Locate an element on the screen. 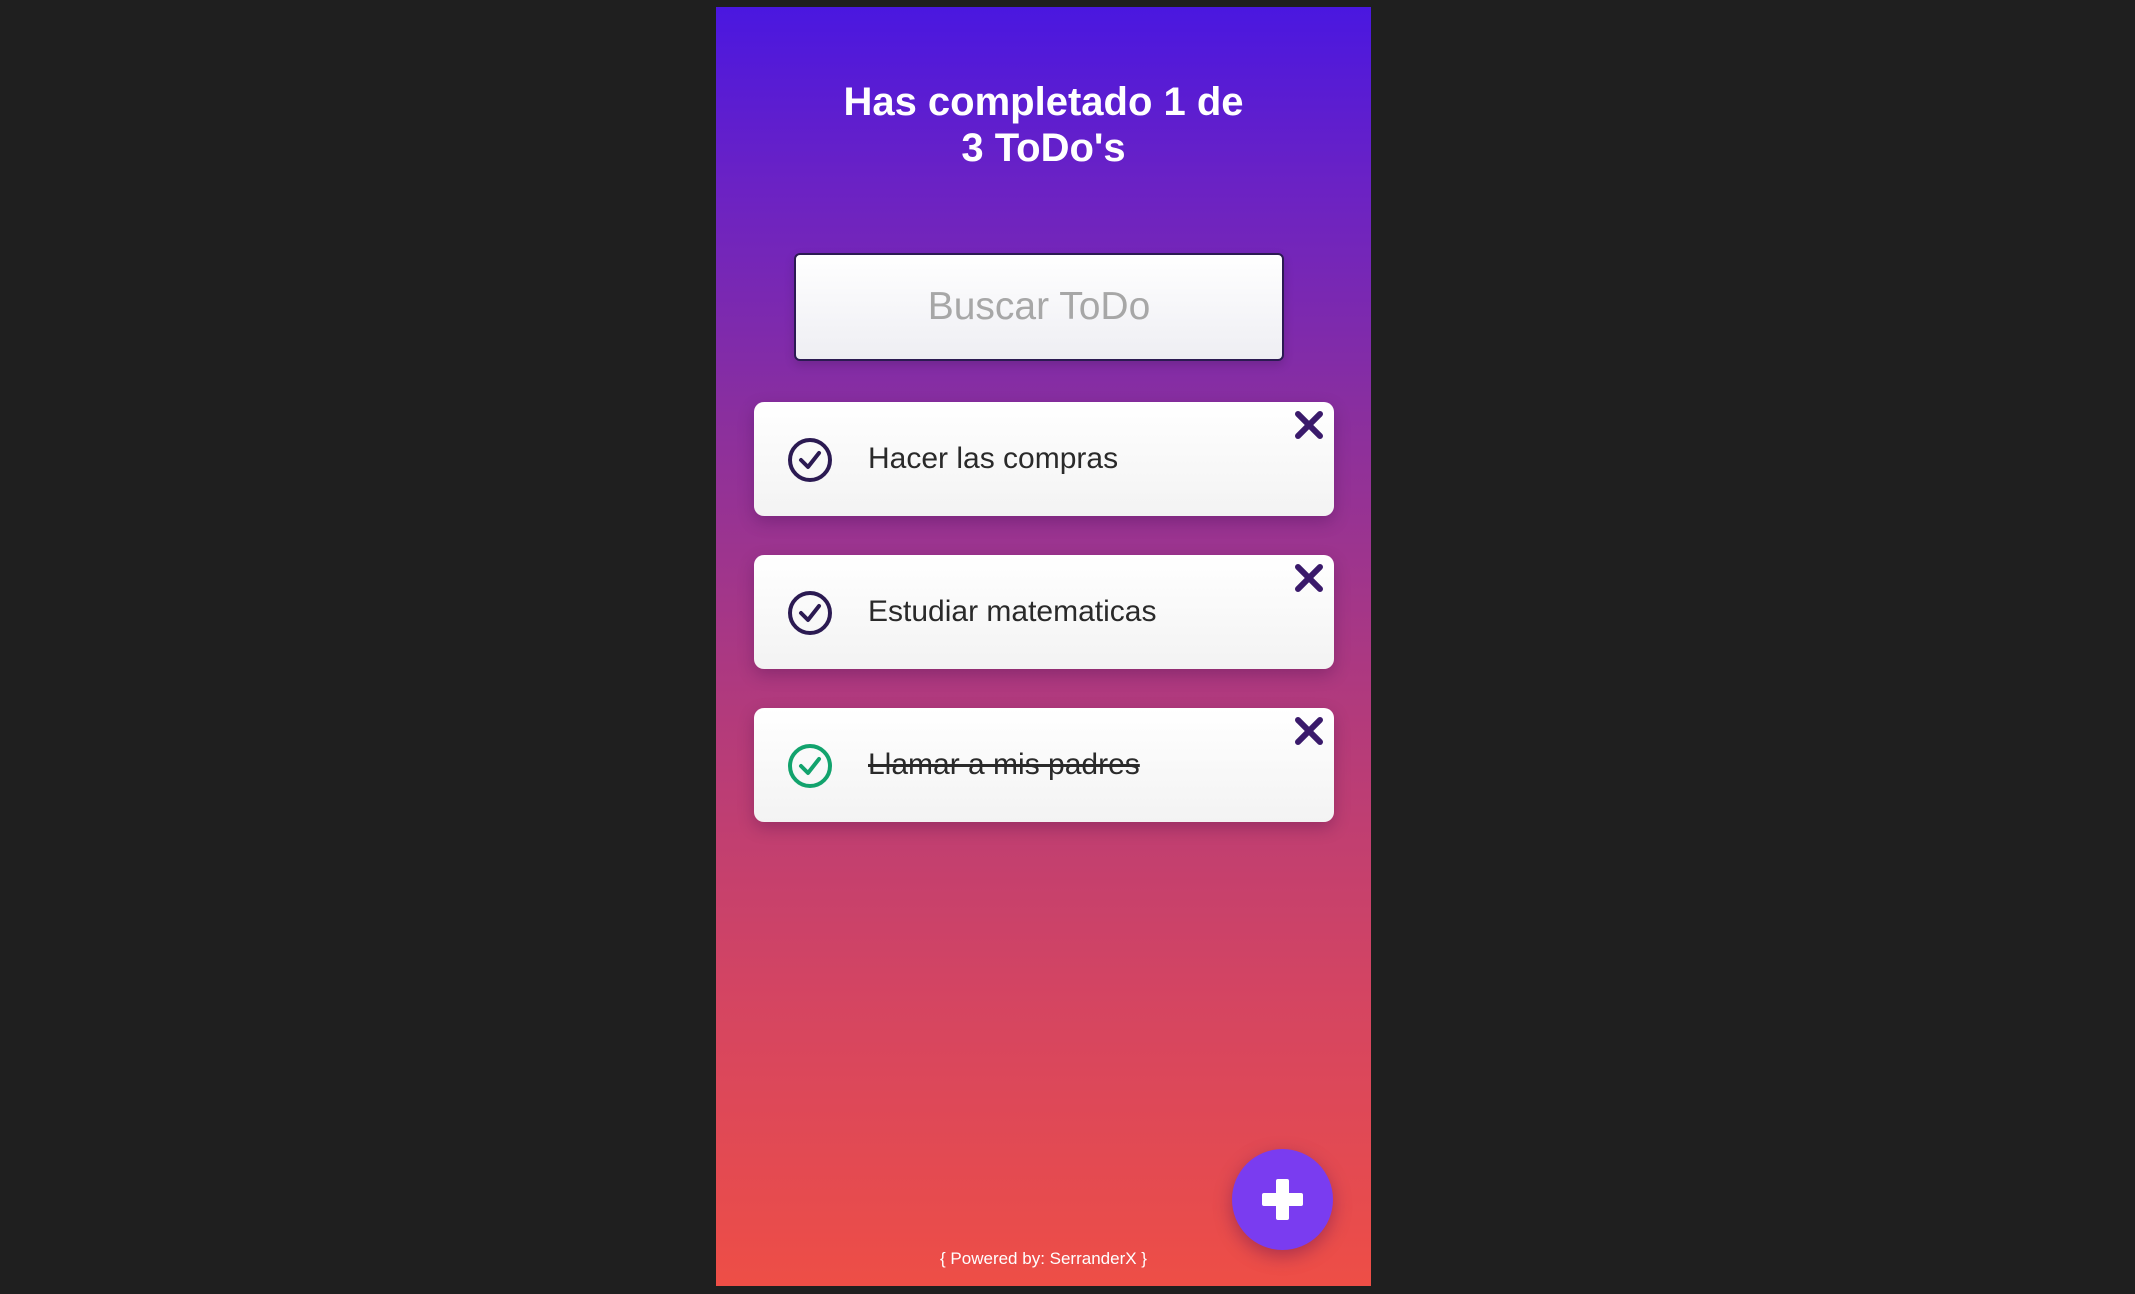 This screenshot has height=1294, width=2135. add-todo-button is located at coordinates (1282, 1199).